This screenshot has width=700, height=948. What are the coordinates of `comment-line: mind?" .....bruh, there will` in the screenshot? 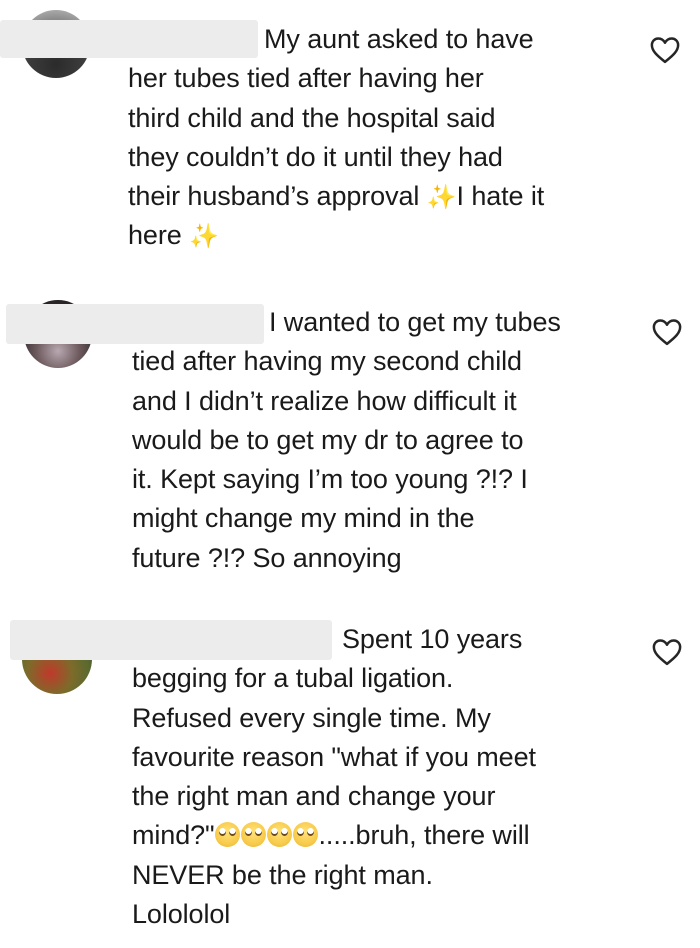 It's located at (334, 835).